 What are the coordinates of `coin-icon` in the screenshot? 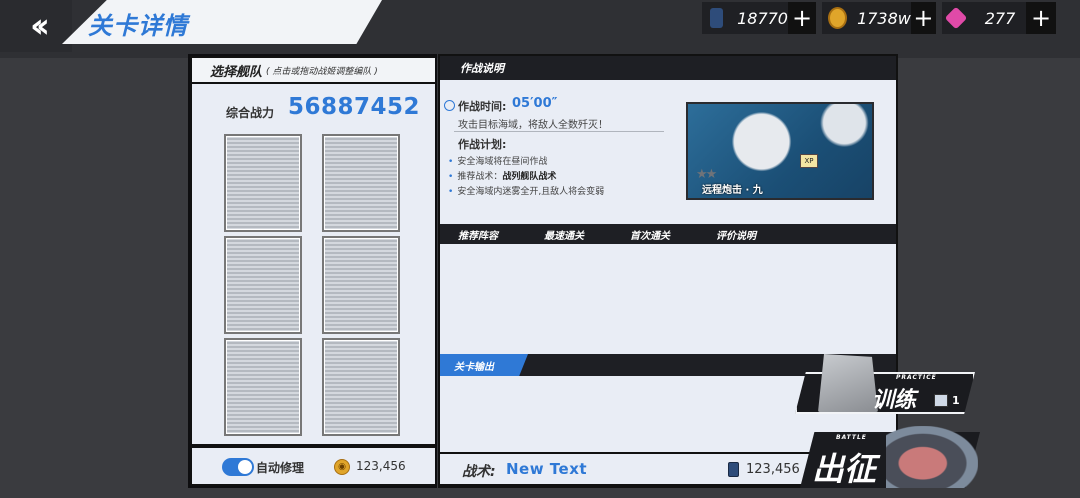 It's located at (838, 18).